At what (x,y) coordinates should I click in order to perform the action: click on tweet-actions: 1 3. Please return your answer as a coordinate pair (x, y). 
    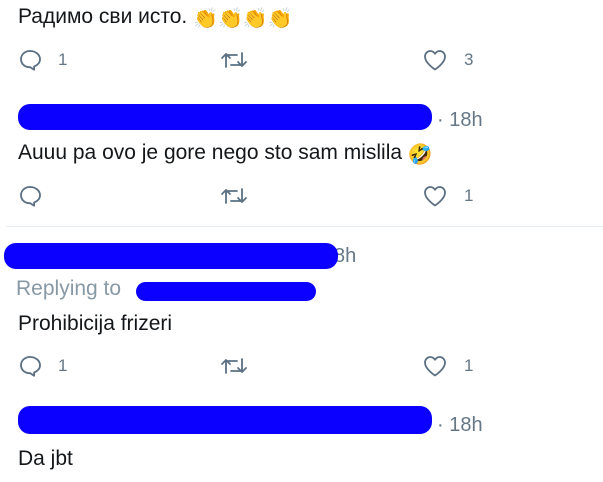
    Looking at the image, I should click on (301, 60).